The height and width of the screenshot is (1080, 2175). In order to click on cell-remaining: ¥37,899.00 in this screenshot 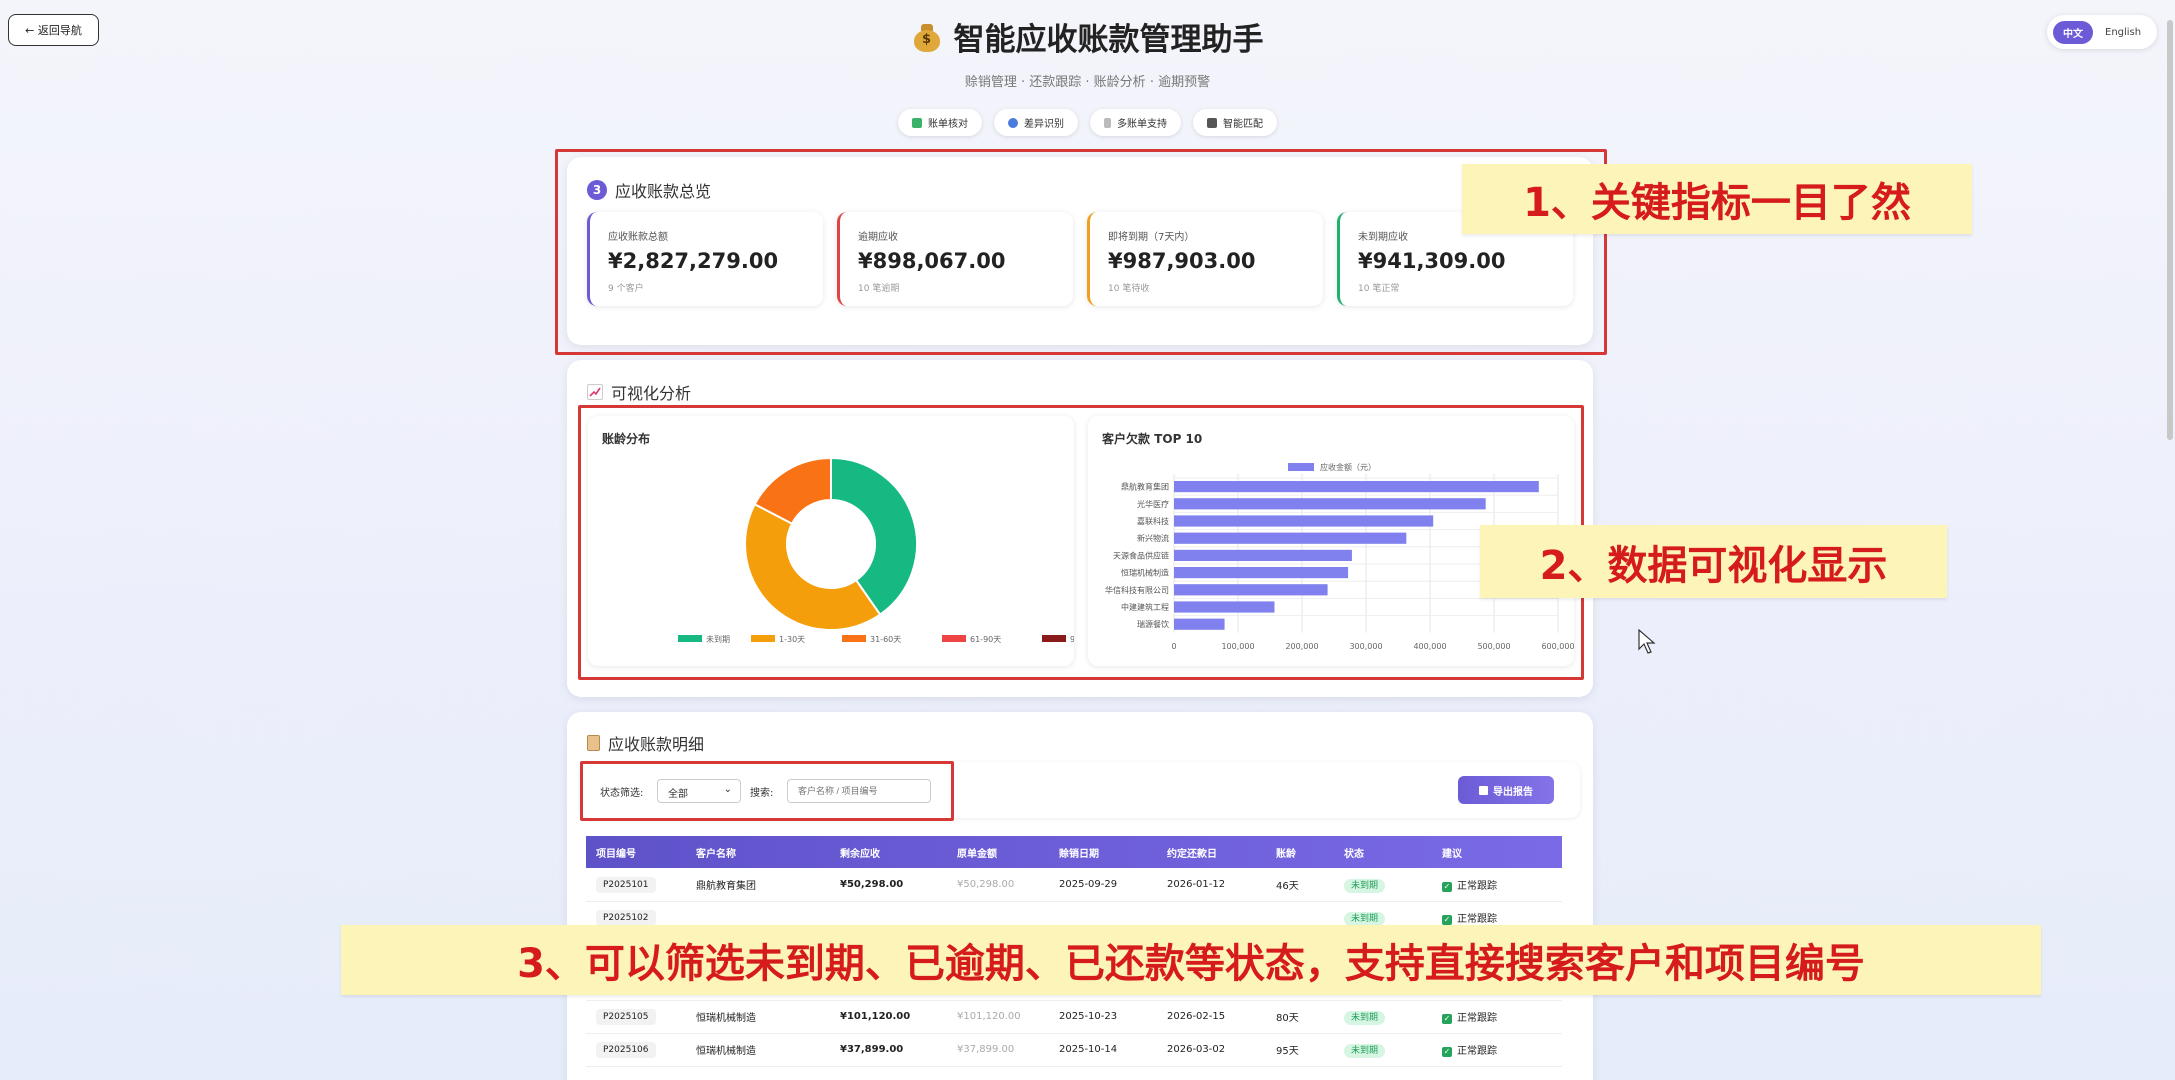, I will do `click(888, 1050)`.